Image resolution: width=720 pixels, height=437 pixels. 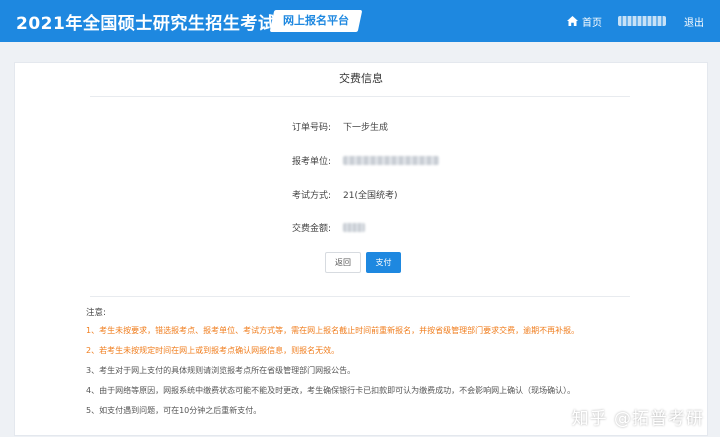 I want to click on field-order-number: 订单号码: 下一步生成, so click(x=361, y=127).